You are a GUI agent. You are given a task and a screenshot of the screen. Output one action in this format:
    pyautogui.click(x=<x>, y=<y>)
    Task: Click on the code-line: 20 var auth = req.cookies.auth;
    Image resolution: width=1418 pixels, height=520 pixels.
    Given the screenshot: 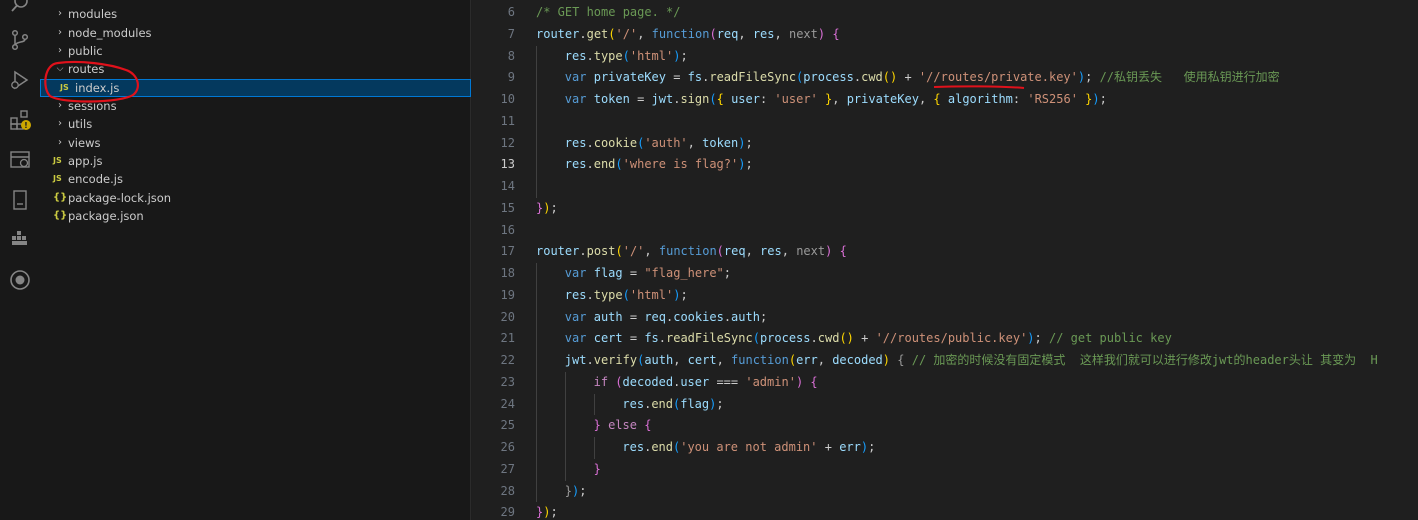 What is the action you would take?
    pyautogui.click(x=945, y=317)
    